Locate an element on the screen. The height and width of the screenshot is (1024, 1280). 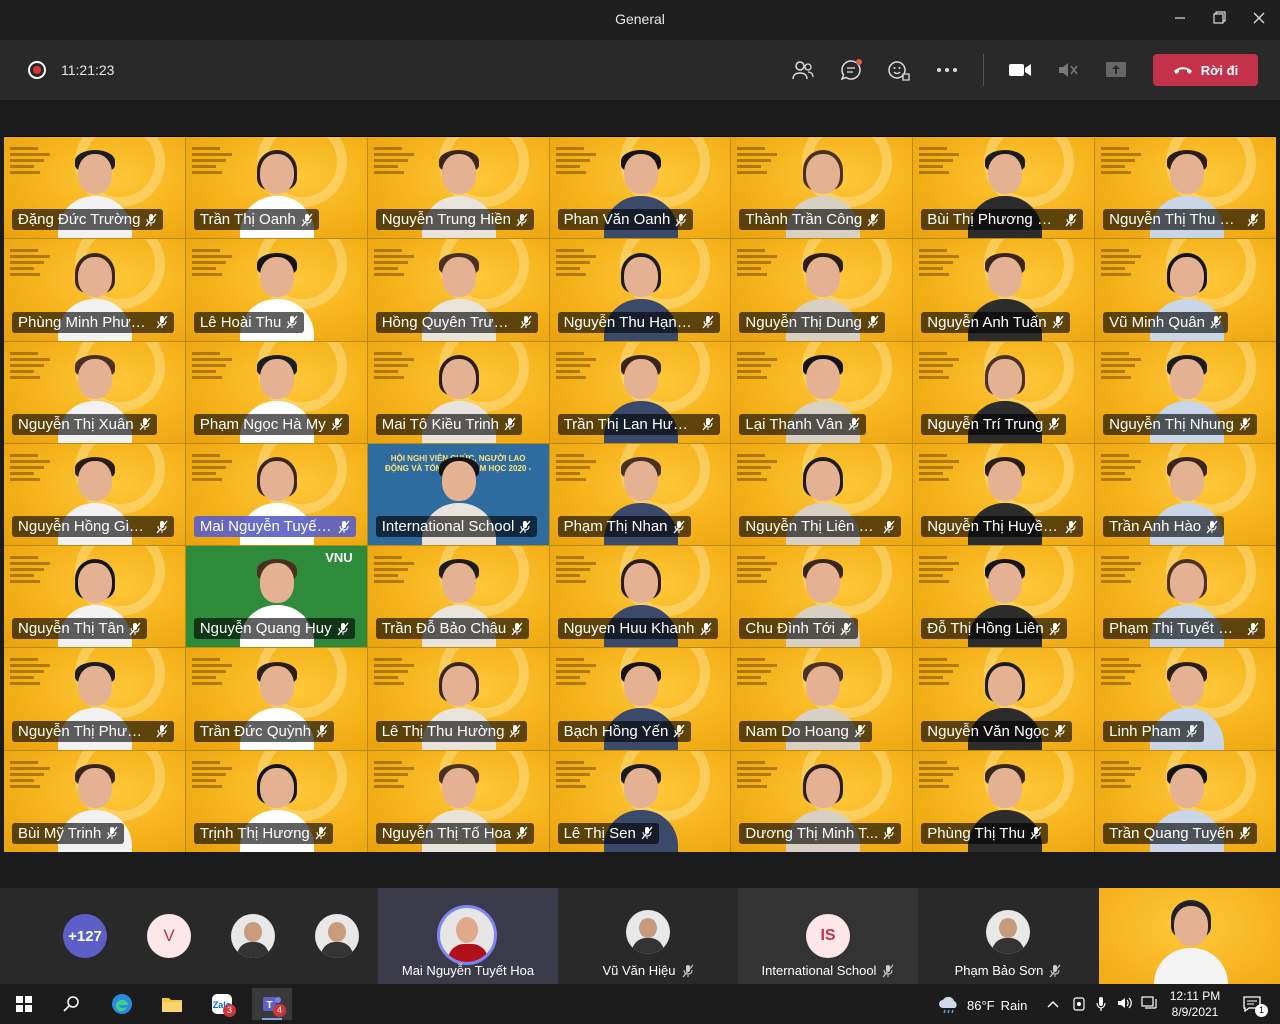
video-tile: Phan Văn Oanh is located at coordinates (640, 188).